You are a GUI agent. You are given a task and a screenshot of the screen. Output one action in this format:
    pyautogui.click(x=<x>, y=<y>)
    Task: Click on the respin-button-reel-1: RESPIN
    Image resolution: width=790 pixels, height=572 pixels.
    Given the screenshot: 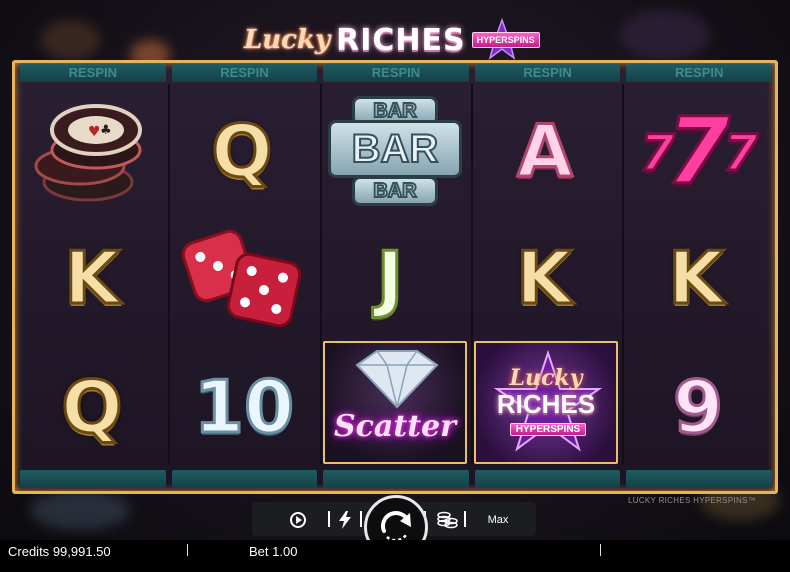 What is the action you would take?
    pyautogui.click(x=93, y=73)
    